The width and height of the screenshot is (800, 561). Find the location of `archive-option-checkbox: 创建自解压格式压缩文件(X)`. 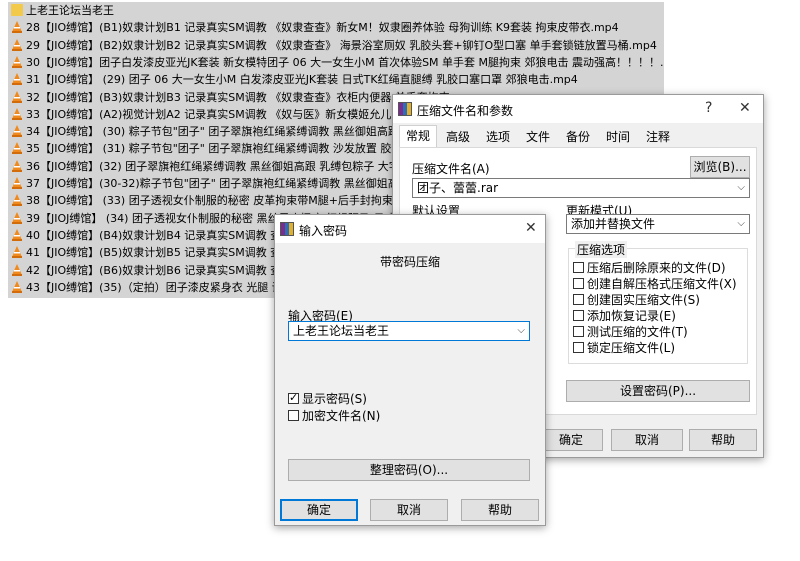

archive-option-checkbox: 创建自解压格式压缩文件(X) is located at coordinates (655, 283).